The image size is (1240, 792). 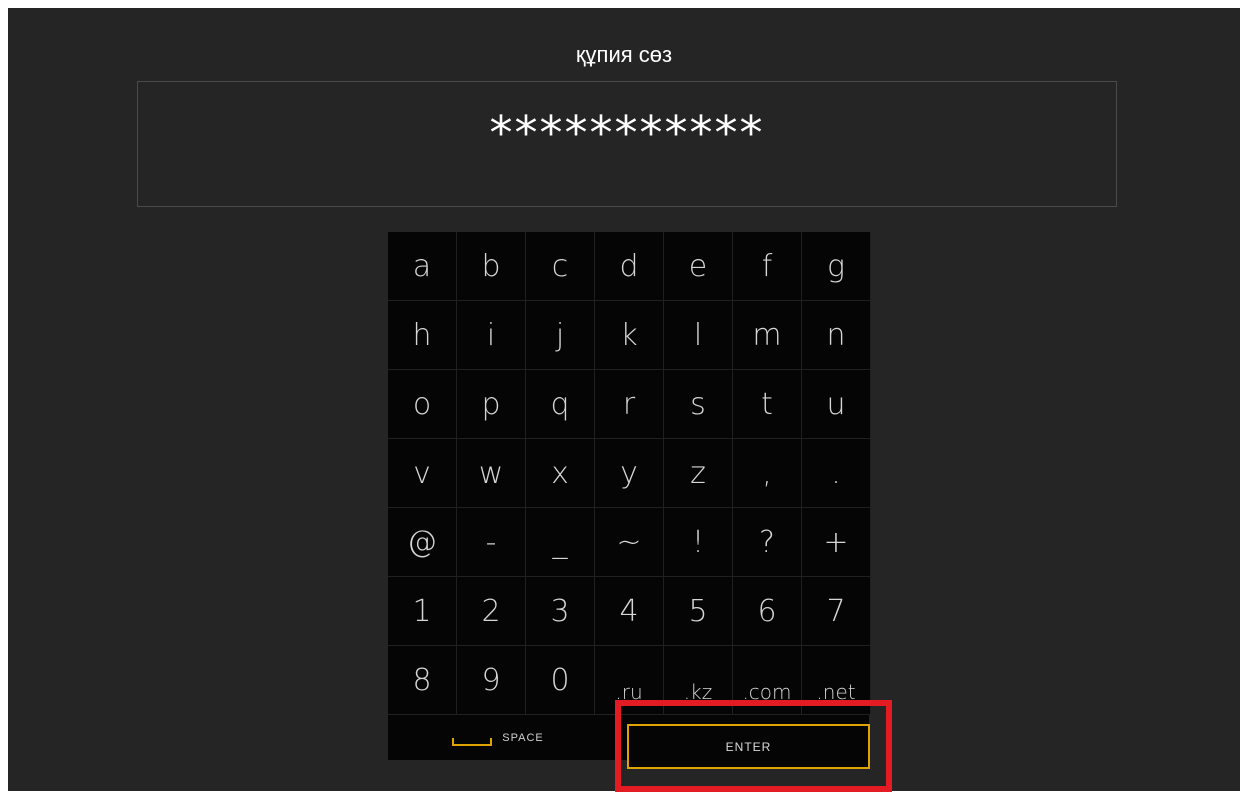 I want to click on key-n: n, so click(x=836, y=335).